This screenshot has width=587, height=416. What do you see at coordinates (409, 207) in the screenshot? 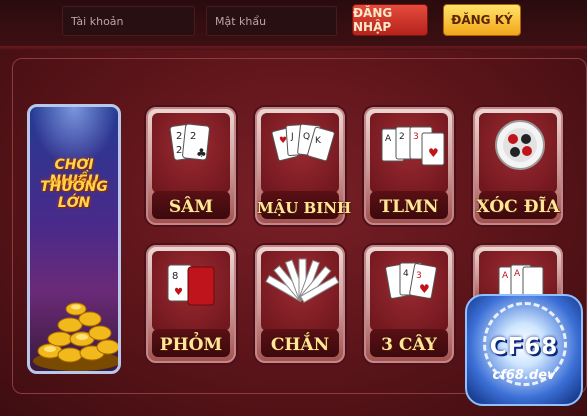
I see `game-label: TLMN` at bounding box center [409, 207].